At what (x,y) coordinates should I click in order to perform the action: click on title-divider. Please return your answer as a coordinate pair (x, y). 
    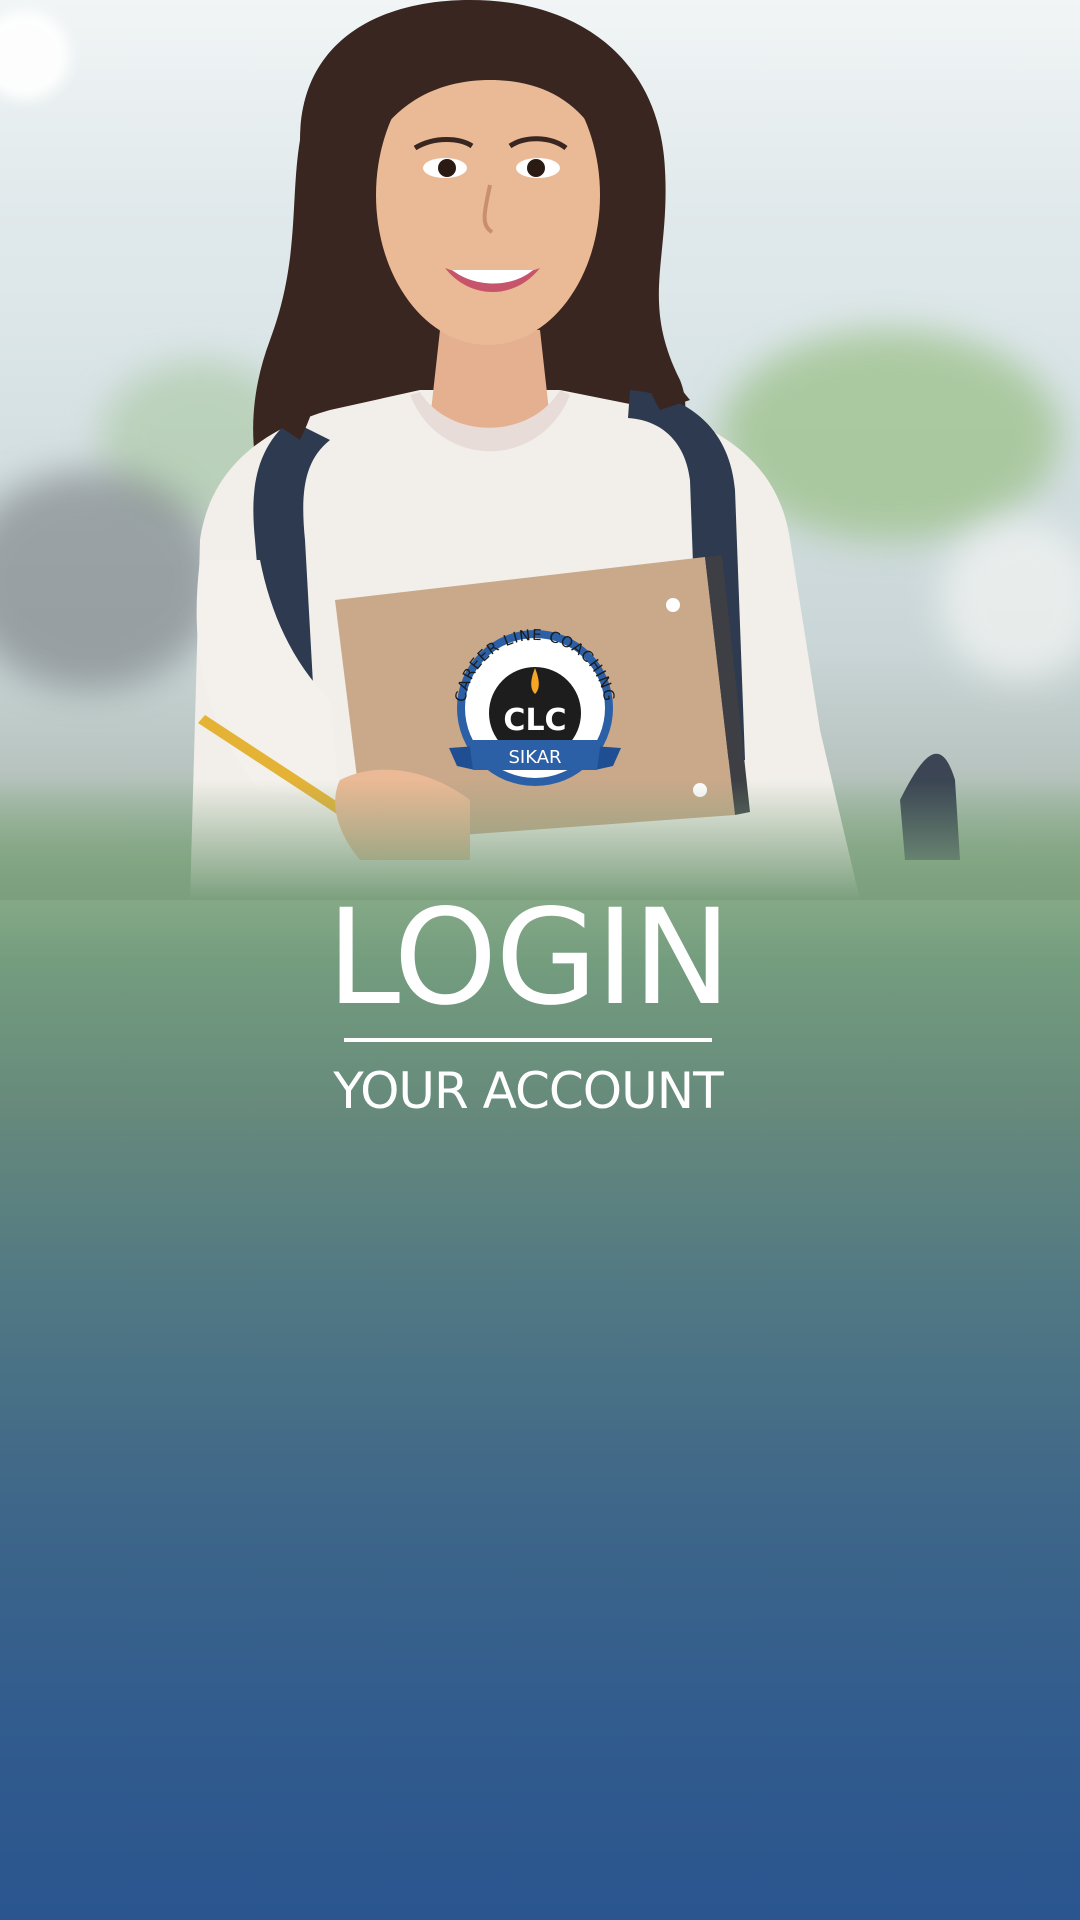
    Looking at the image, I should click on (528, 1040).